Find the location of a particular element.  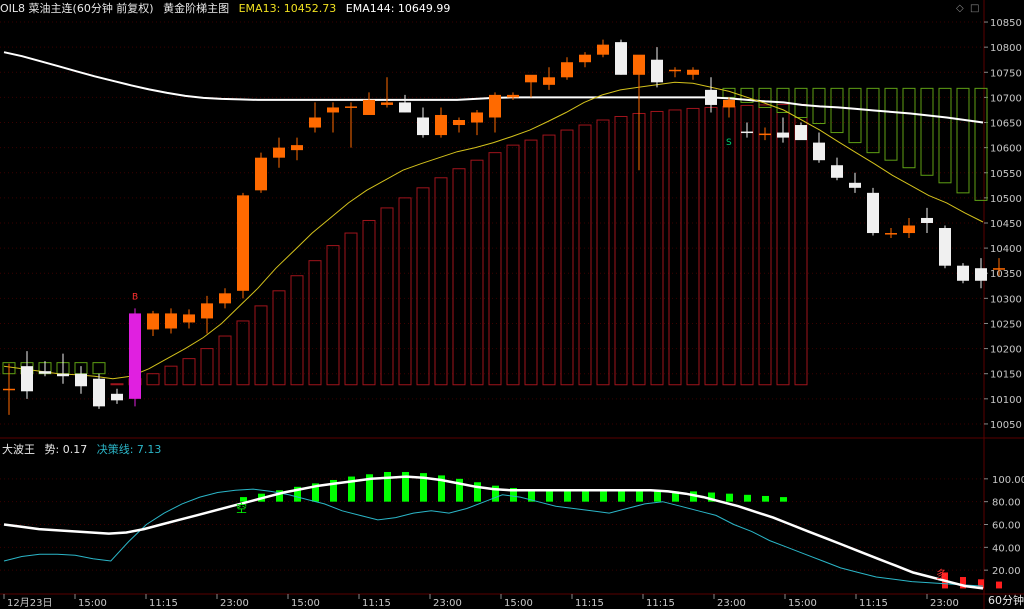

osc-y-tick-label: 80.00 is located at coordinates (1006, 503).